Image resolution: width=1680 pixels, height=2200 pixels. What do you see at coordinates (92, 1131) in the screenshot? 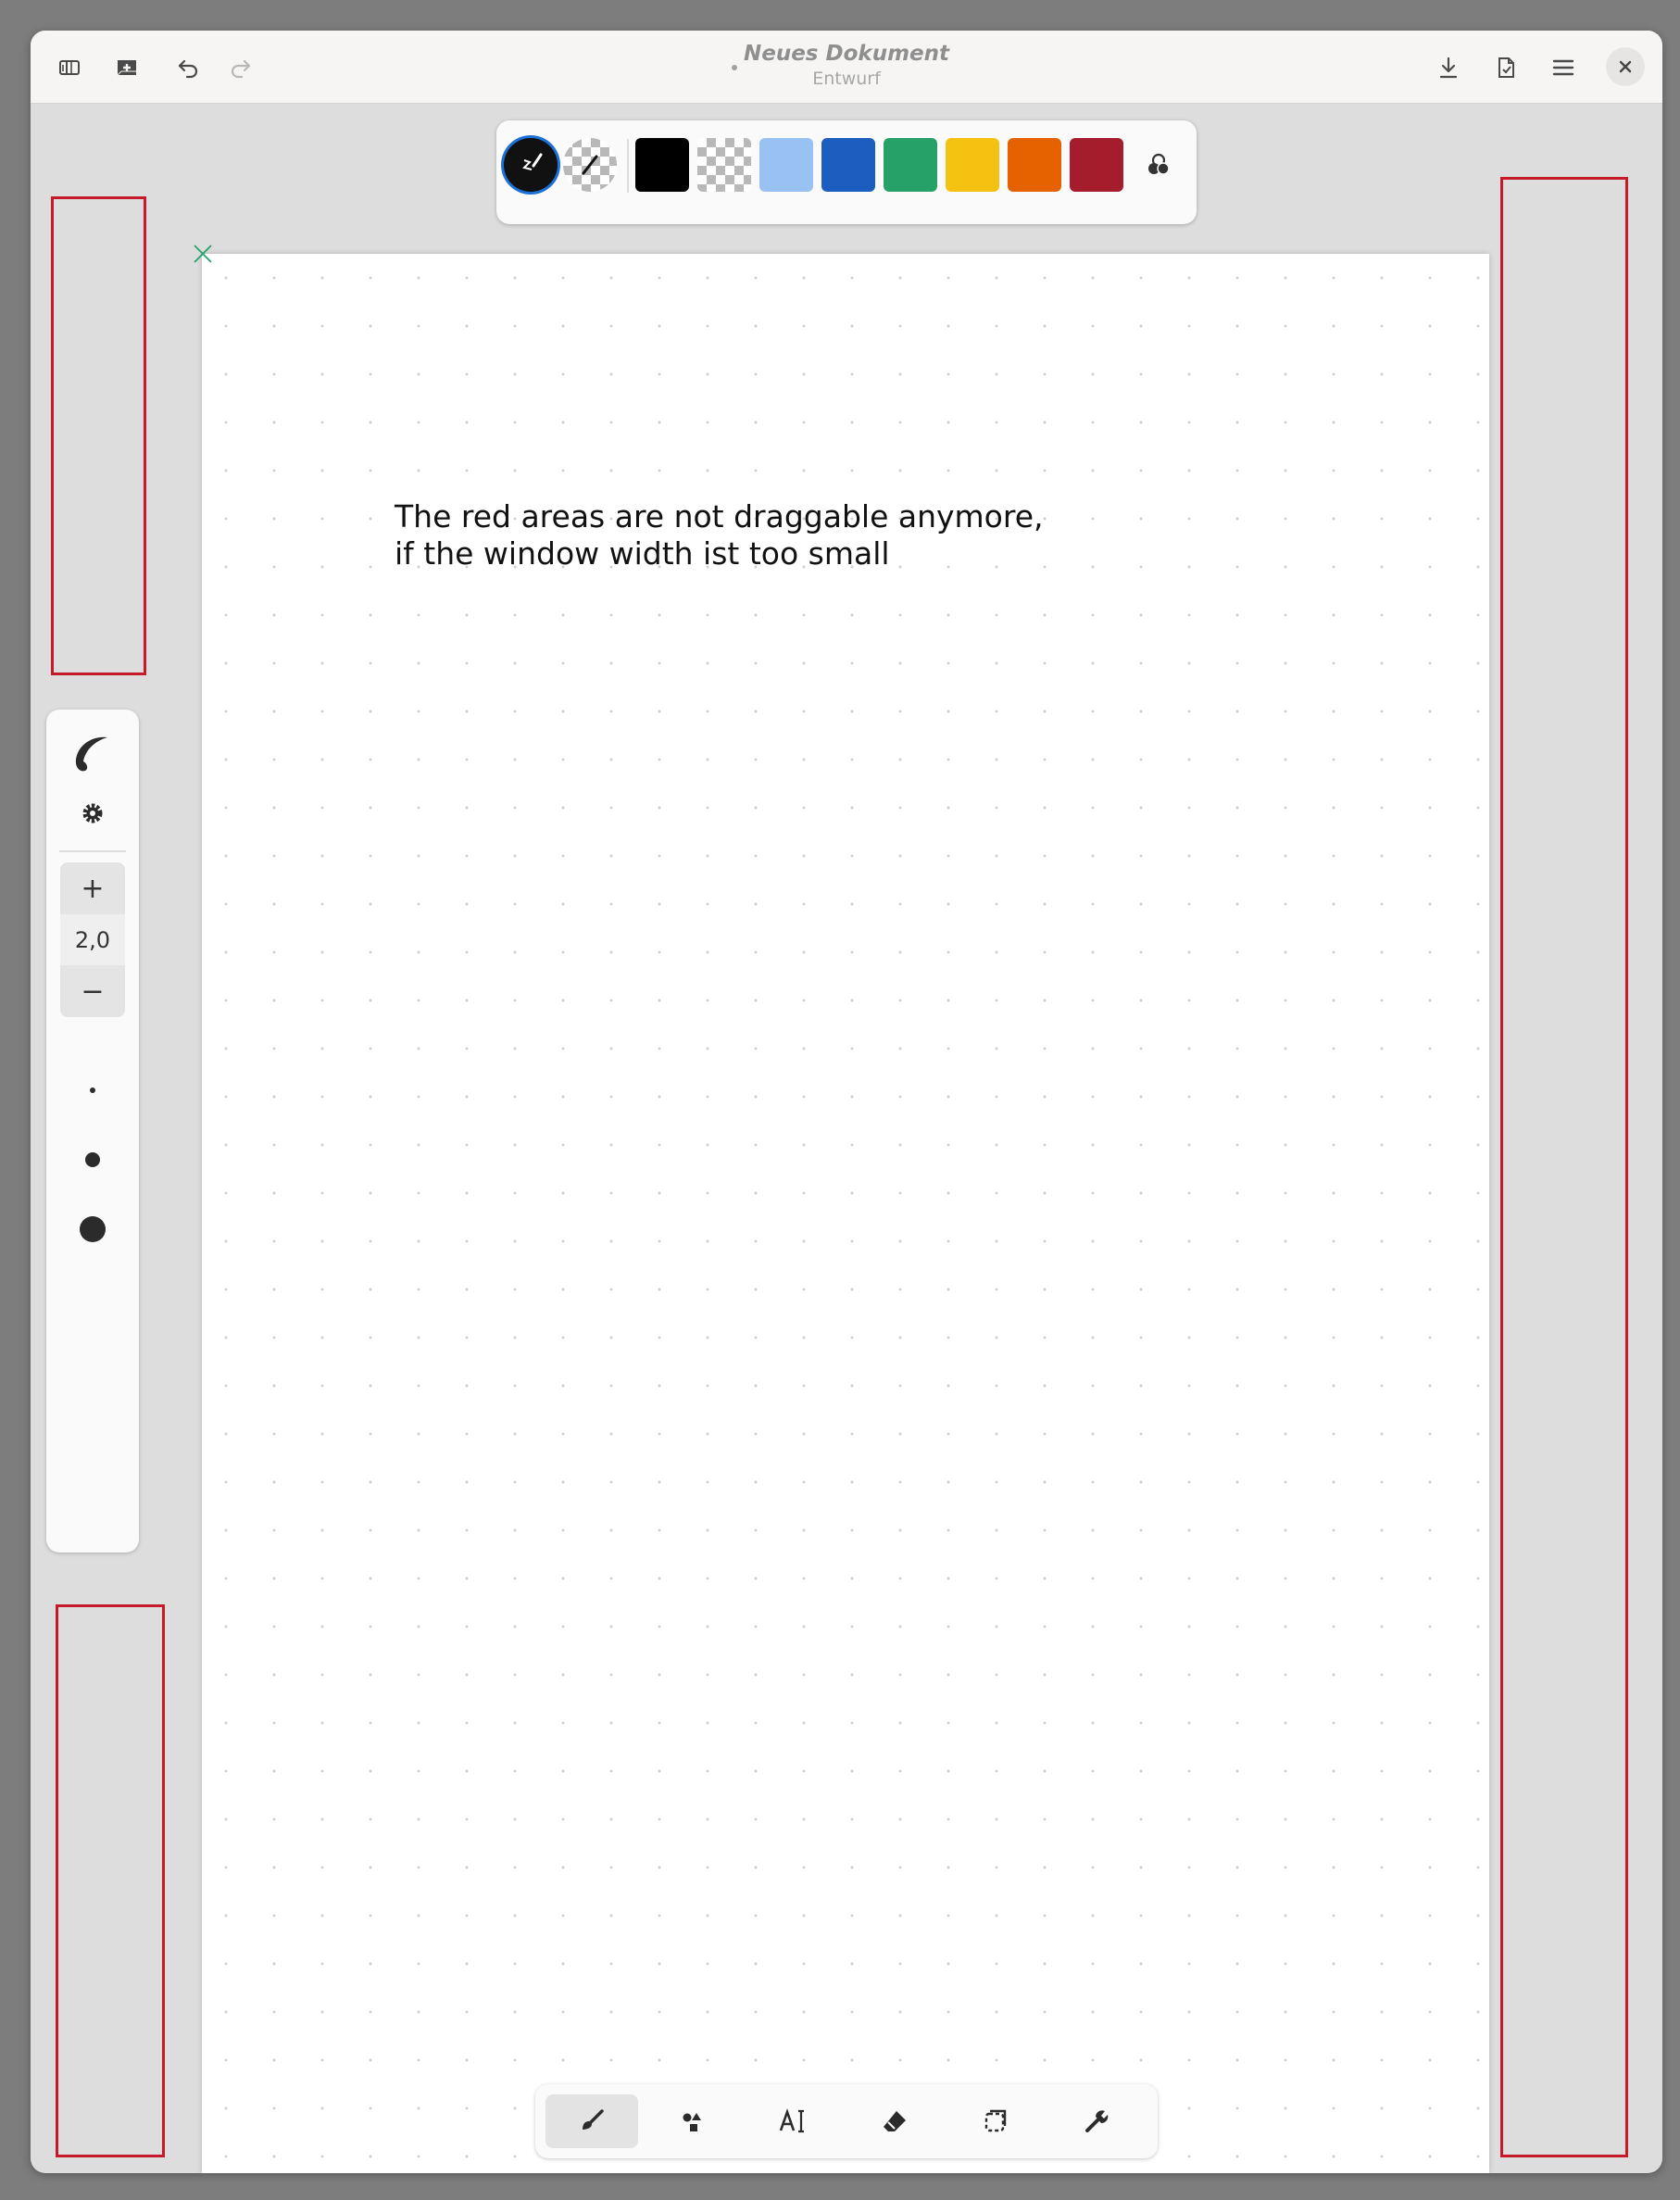
I see `pen-settings-panel: + 2,0 −` at bounding box center [92, 1131].